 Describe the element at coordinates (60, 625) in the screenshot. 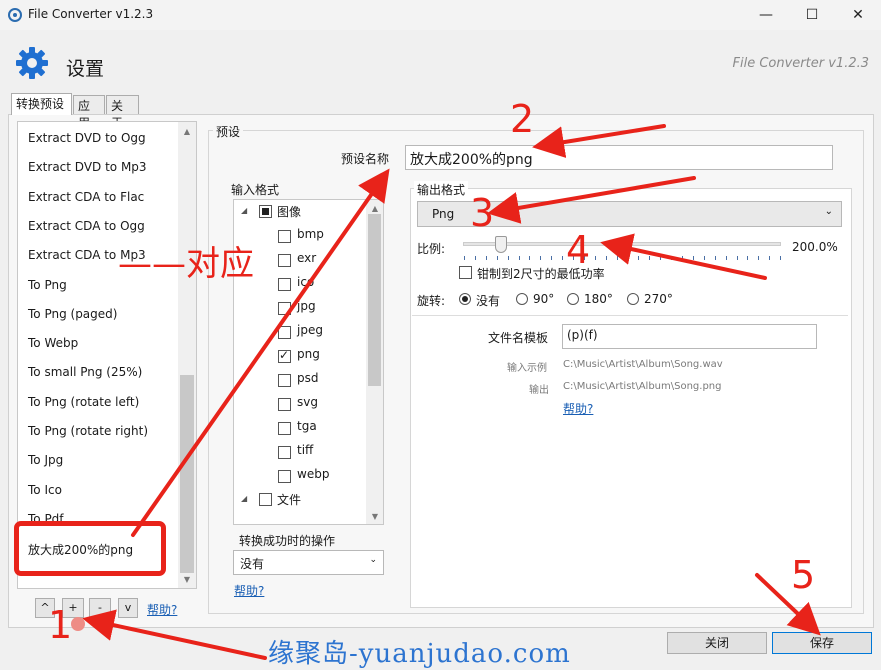

I see `annotation-number-1: 1` at that location.